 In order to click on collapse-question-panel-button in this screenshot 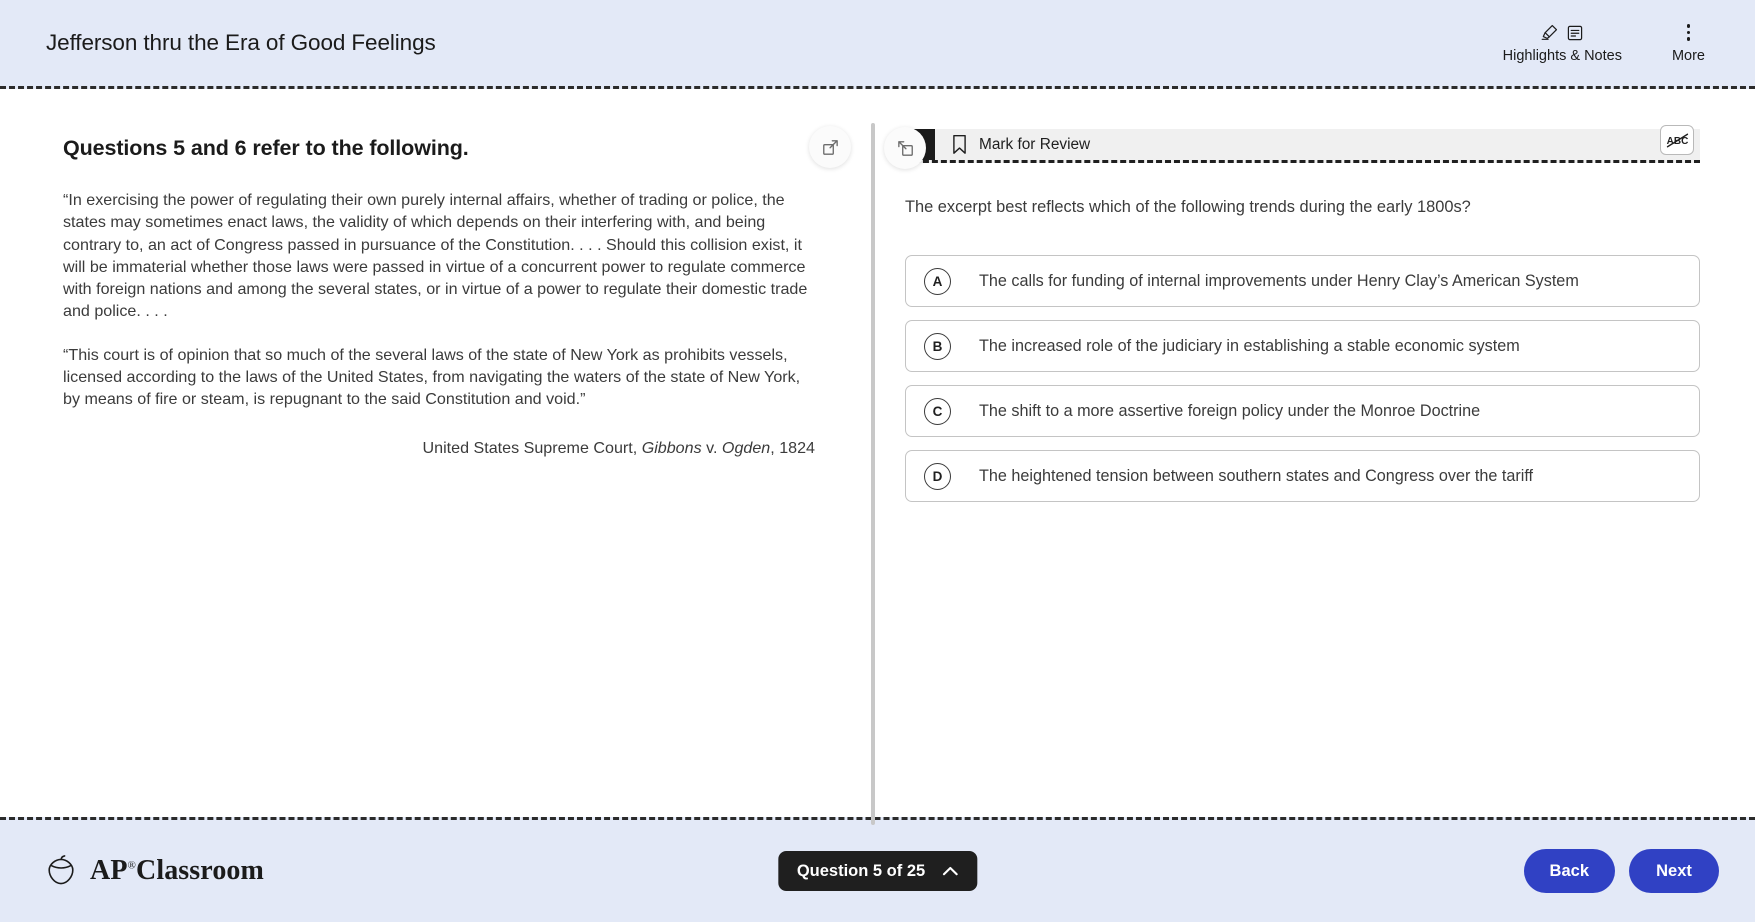, I will do `click(905, 148)`.